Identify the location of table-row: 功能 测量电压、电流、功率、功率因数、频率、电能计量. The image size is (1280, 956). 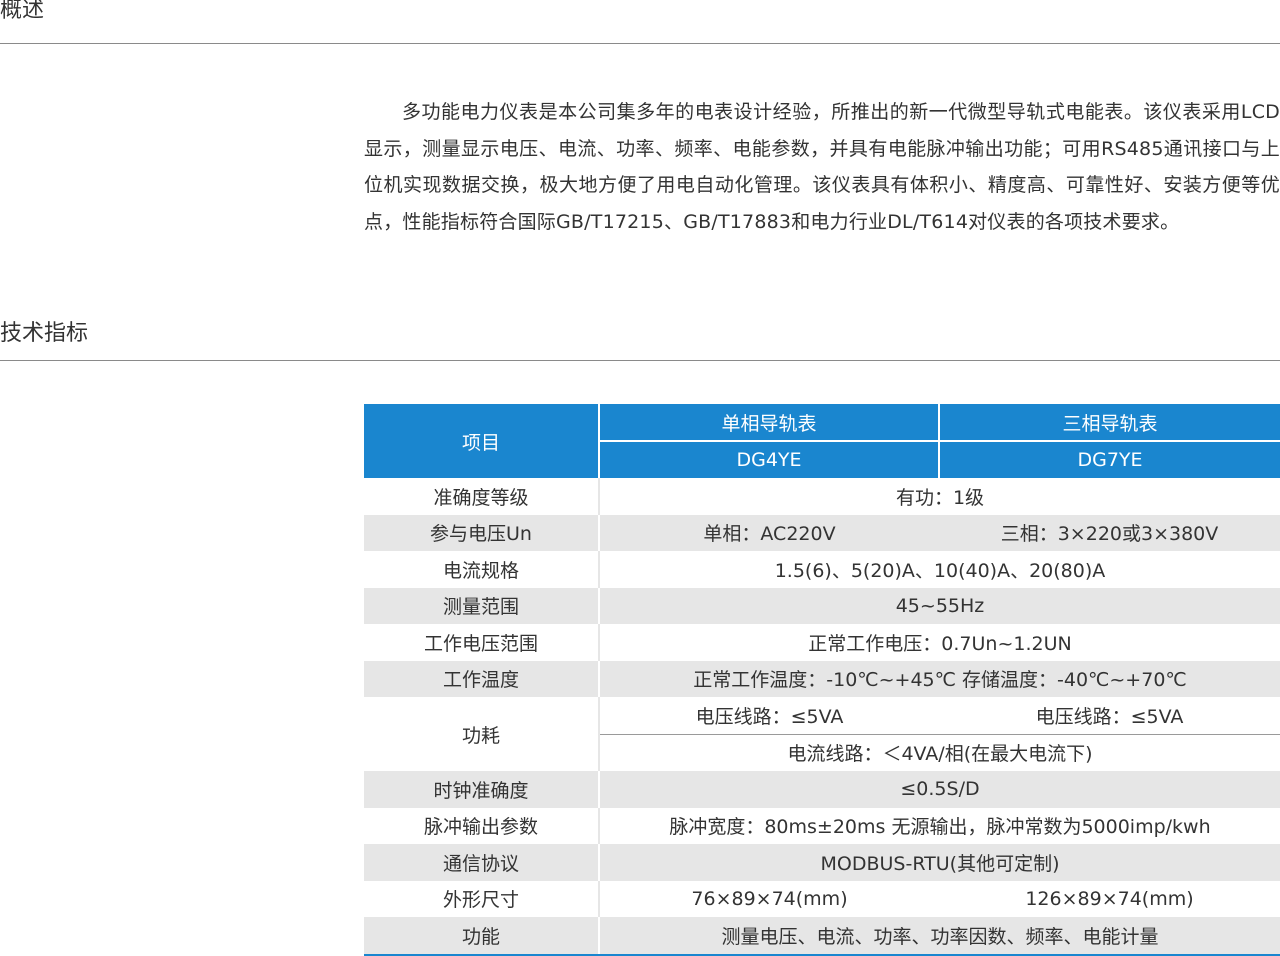
(822, 936).